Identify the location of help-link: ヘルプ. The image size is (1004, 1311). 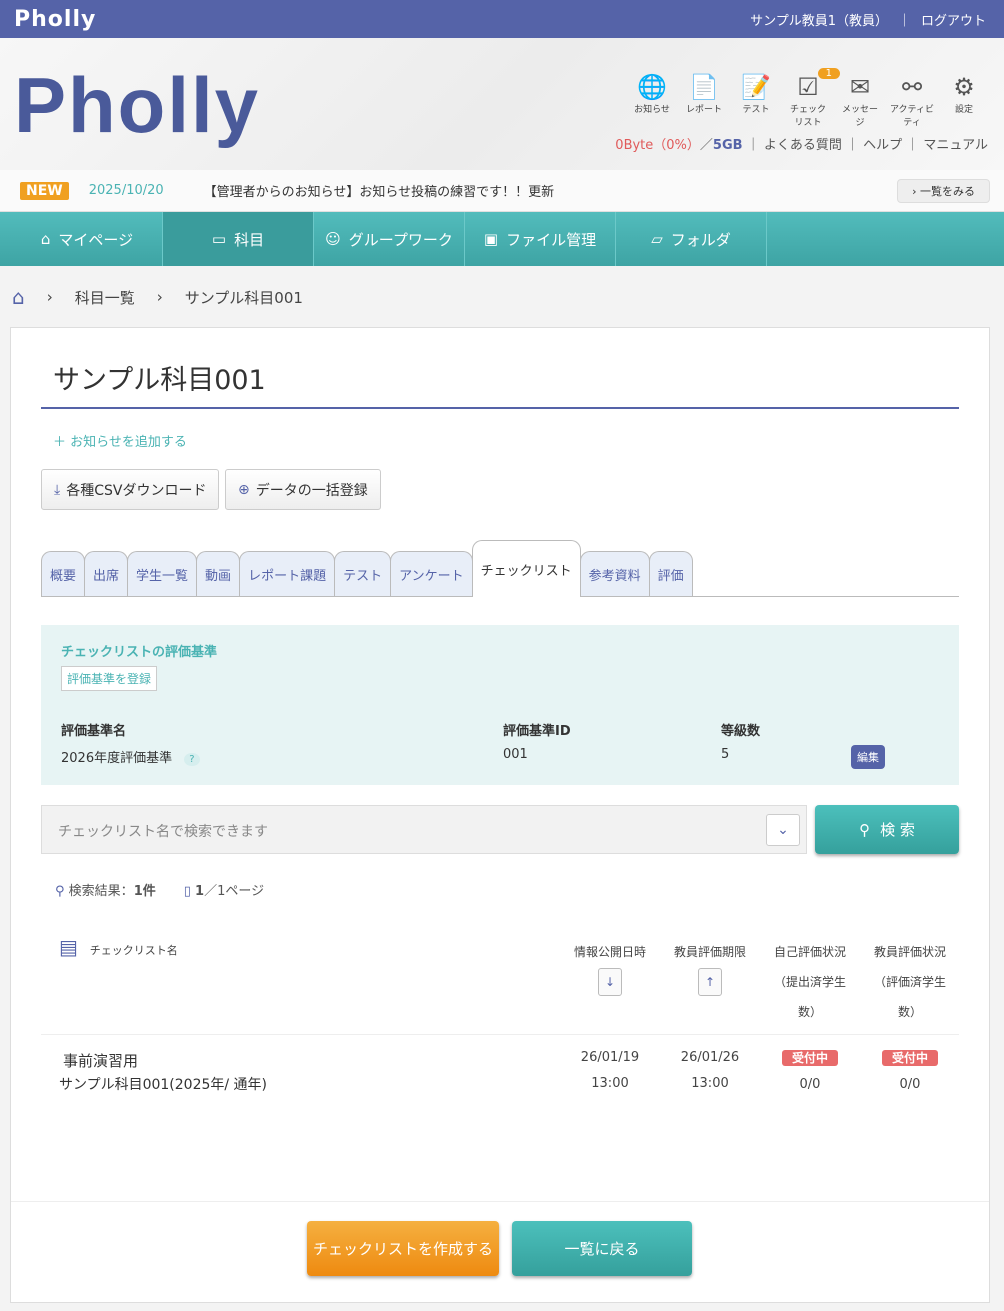
(882, 145).